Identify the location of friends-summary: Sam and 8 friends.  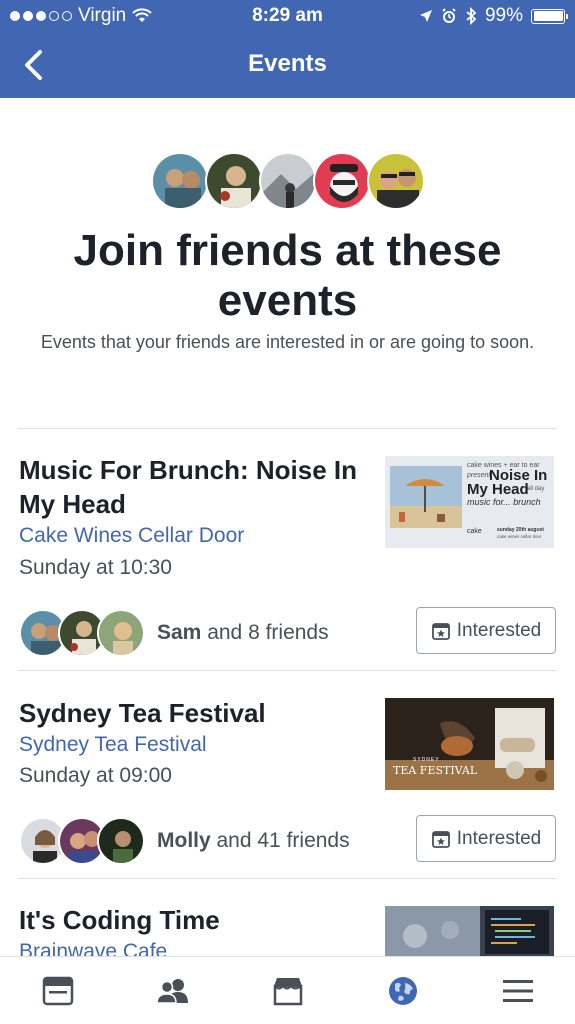
(243, 633).